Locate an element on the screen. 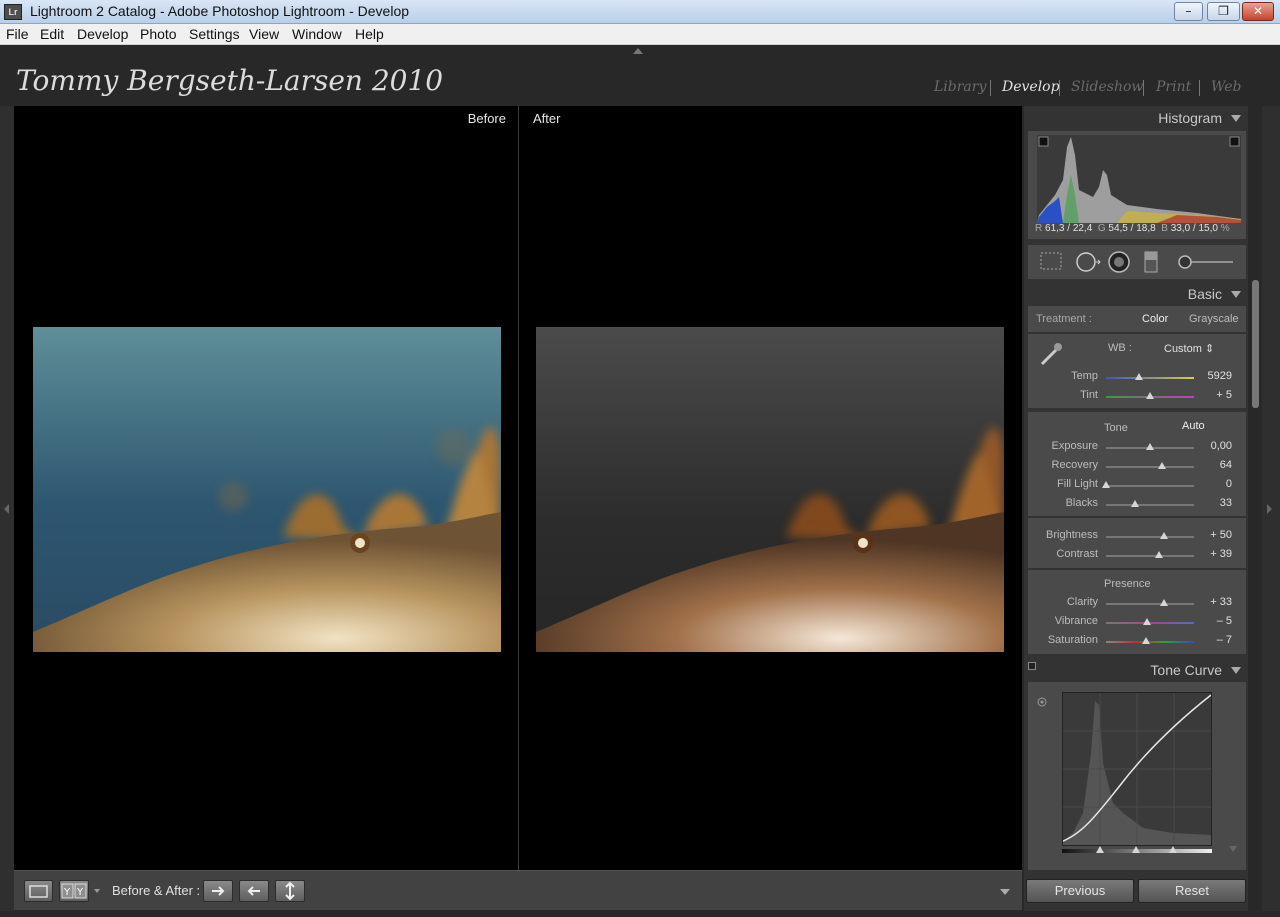 The image size is (1280, 917). right-panel-toggle-icon is located at coordinates (1269, 509).